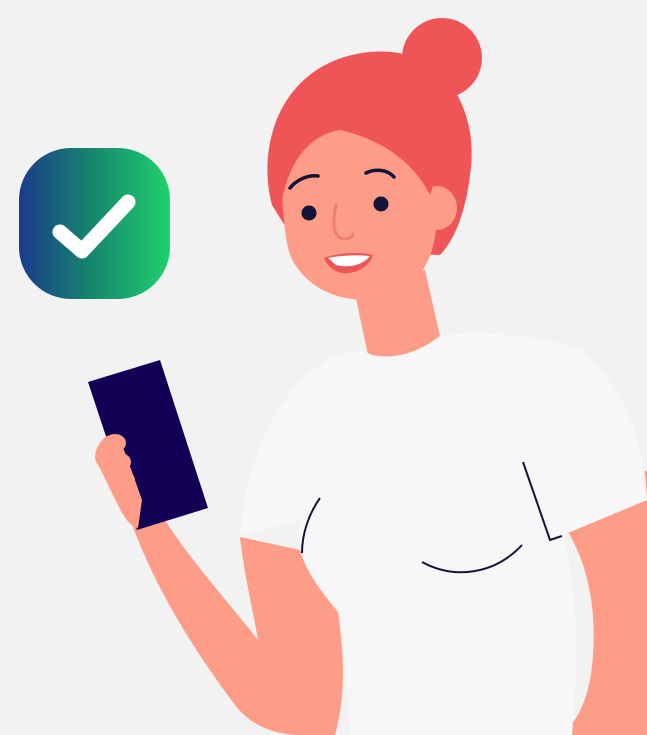 The width and height of the screenshot is (647, 735). Describe the element at coordinates (309, 213) in the screenshot. I see `left-eye` at that location.